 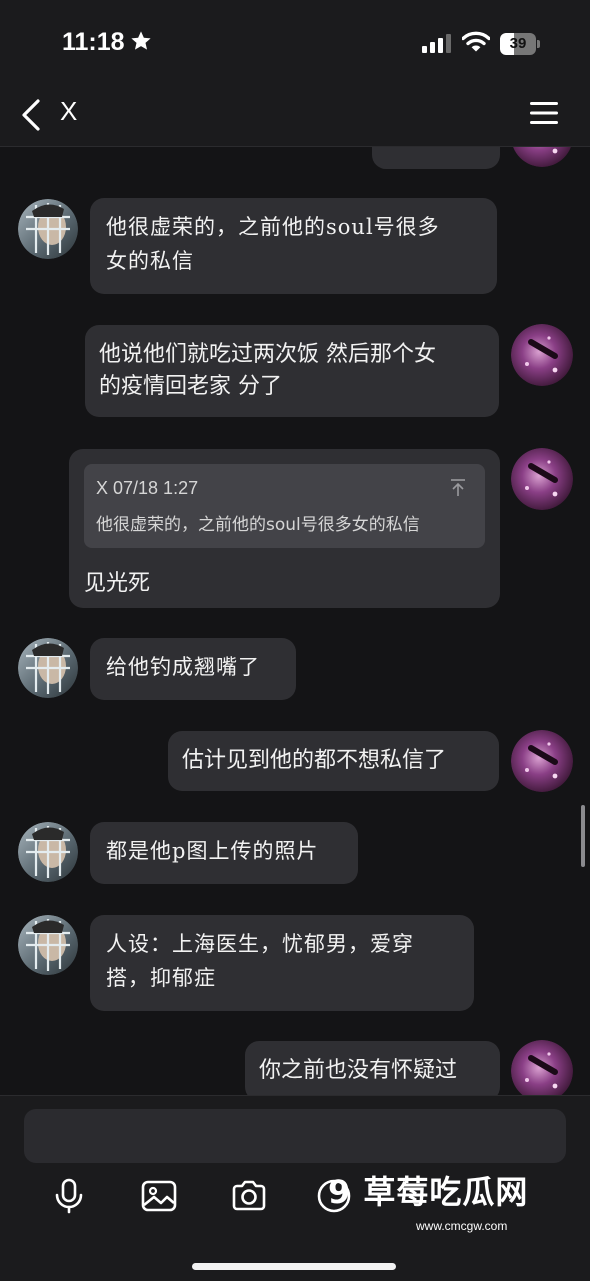 I want to click on message-bubble-incoming: 都是他p图上传的照片, so click(x=224, y=853).